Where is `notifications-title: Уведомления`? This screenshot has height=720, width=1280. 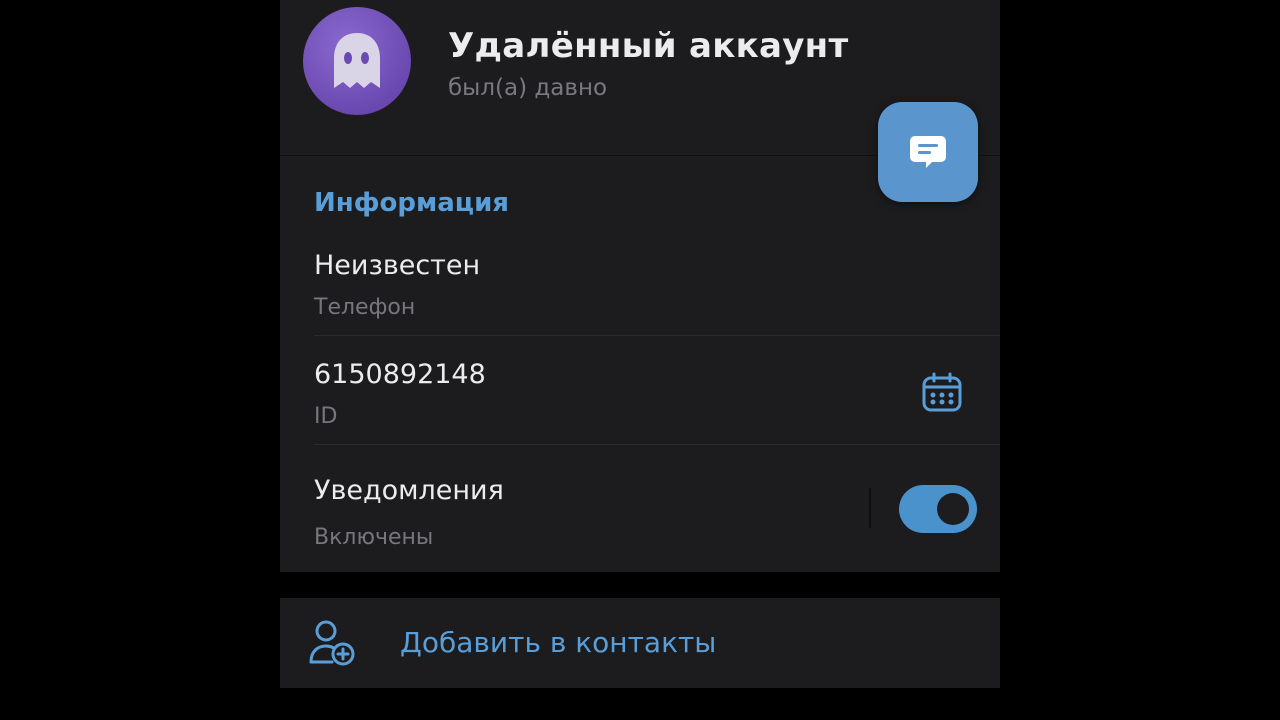 notifications-title: Уведомления is located at coordinates (409, 490).